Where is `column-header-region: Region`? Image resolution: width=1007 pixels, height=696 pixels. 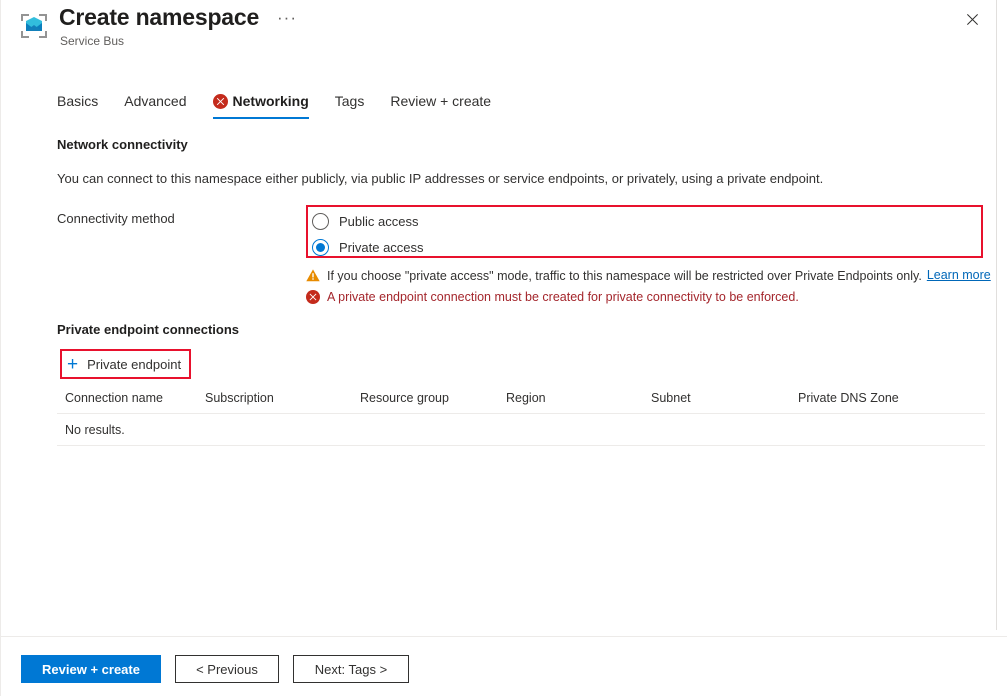 column-header-region: Region is located at coordinates (578, 398).